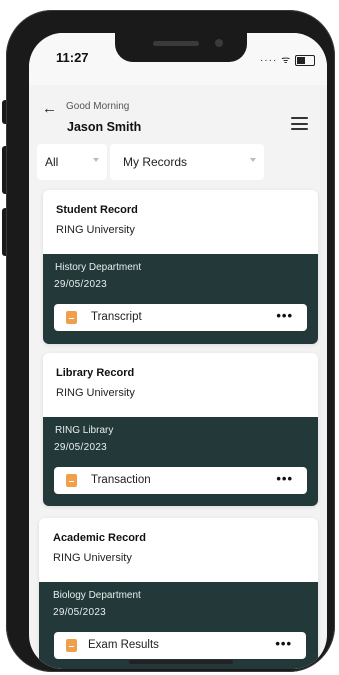 This screenshot has width=339, height=675. Describe the element at coordinates (72, 162) in the screenshot. I see `category-select: All` at that location.